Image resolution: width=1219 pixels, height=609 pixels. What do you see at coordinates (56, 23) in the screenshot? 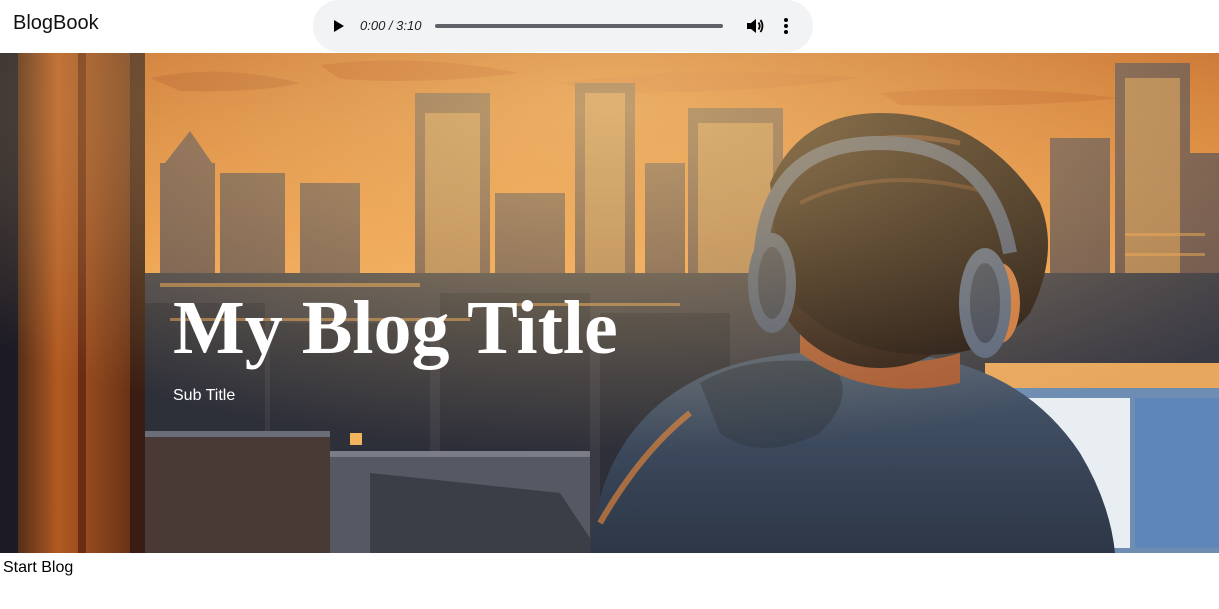
I see `brand-logo-text: BlogBook` at bounding box center [56, 23].